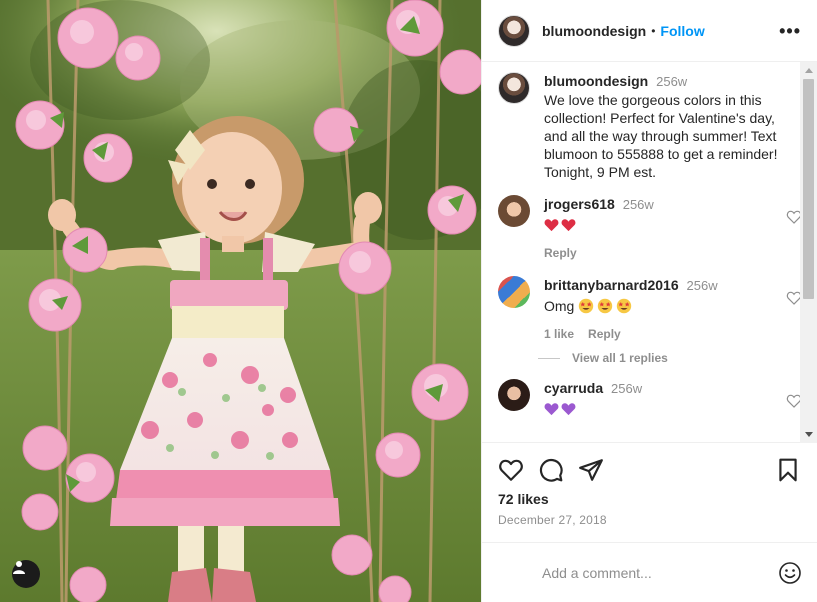 The image size is (817, 602). What do you see at coordinates (620, 358) in the screenshot?
I see `view-replies-label: View all 1 replies` at bounding box center [620, 358].